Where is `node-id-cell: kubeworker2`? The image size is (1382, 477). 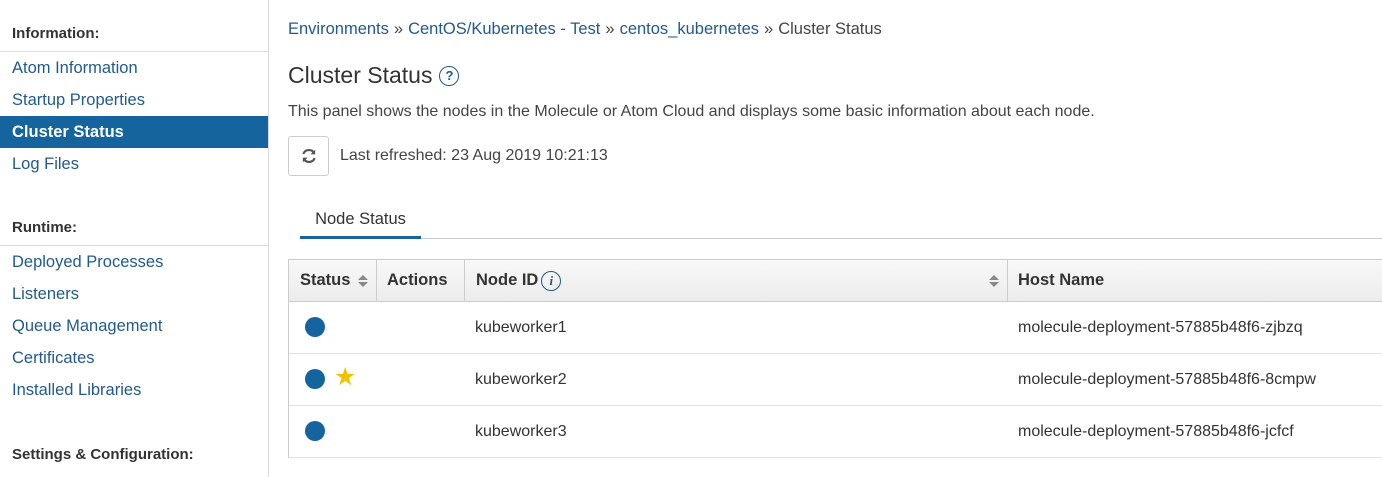 node-id-cell: kubeworker2 is located at coordinates (521, 379).